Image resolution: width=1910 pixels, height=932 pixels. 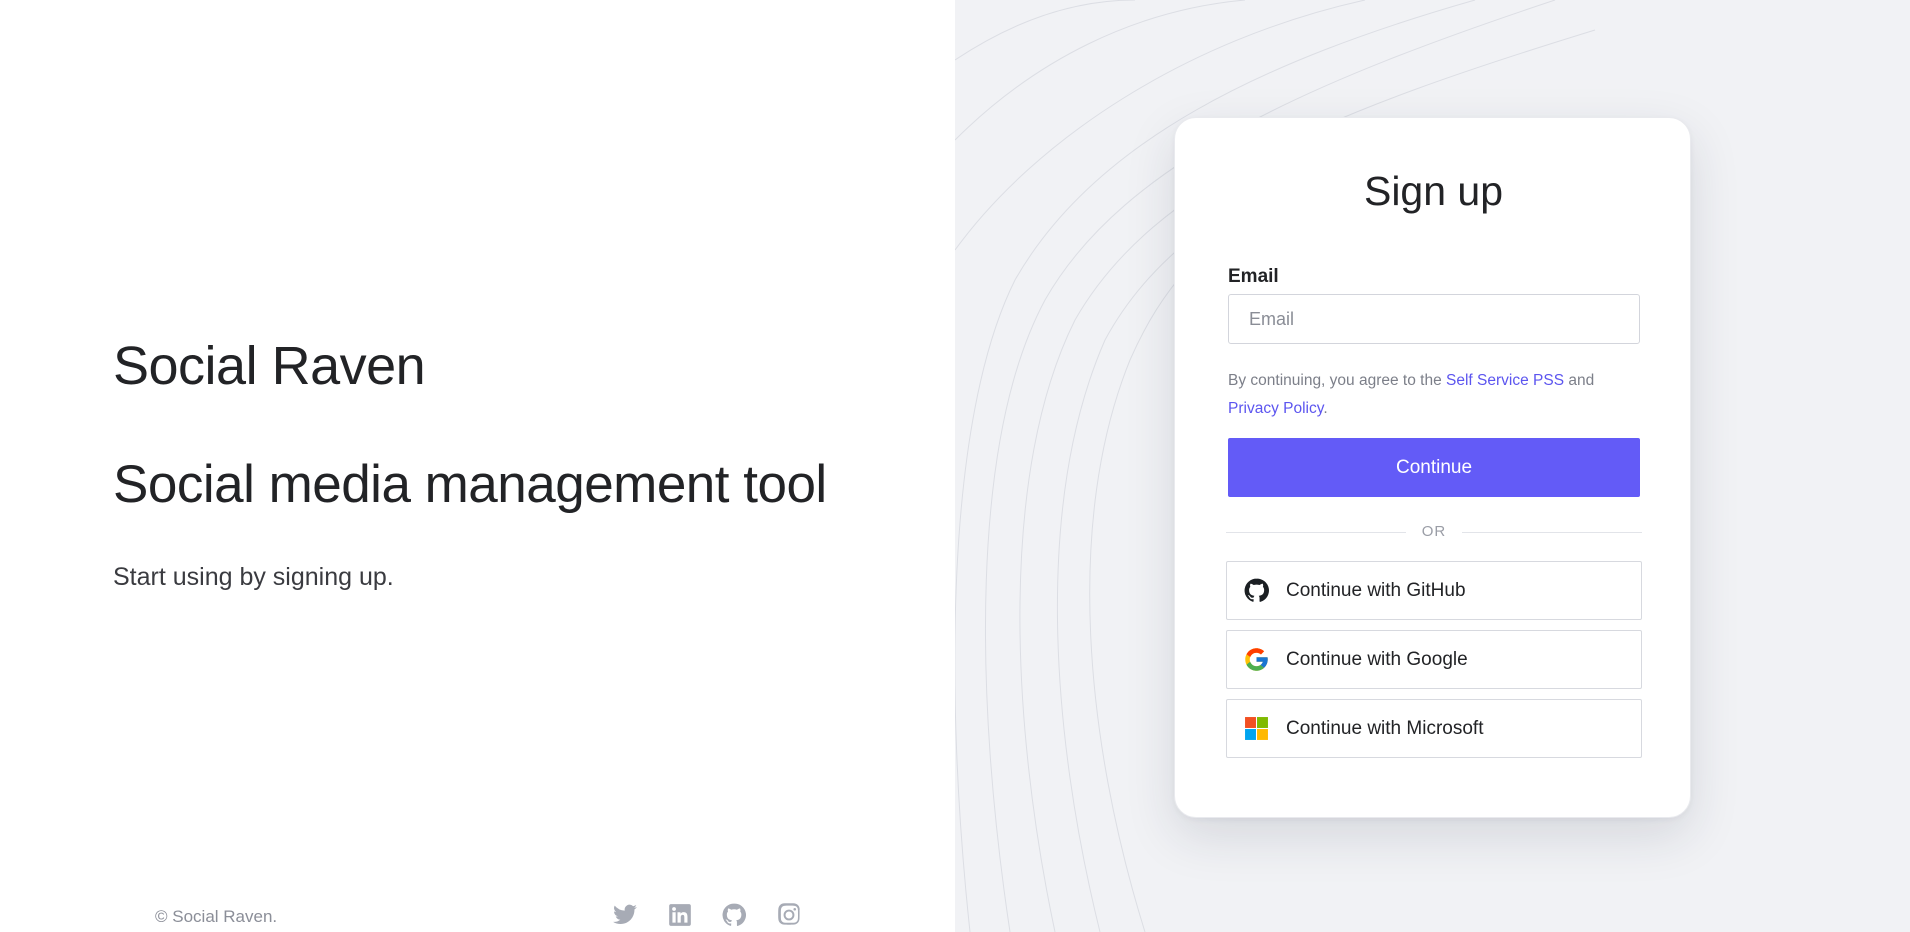 I want to click on terms-suffix: ., so click(x=1325, y=408).